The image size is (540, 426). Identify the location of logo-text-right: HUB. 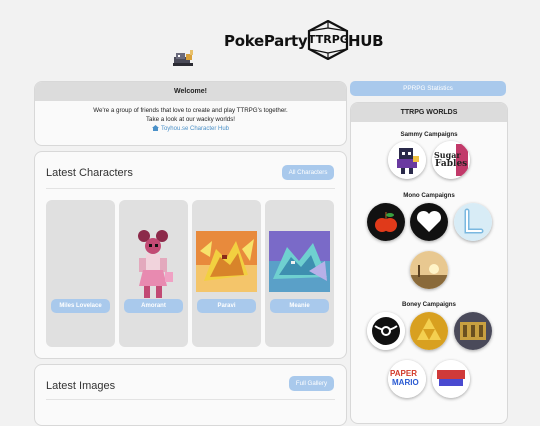
(366, 41).